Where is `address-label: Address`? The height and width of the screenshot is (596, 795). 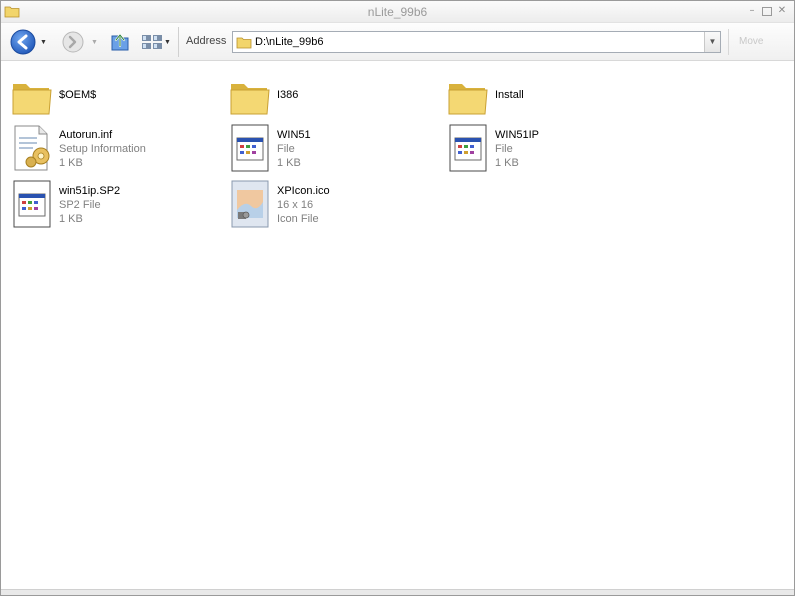 address-label: Address is located at coordinates (206, 41).